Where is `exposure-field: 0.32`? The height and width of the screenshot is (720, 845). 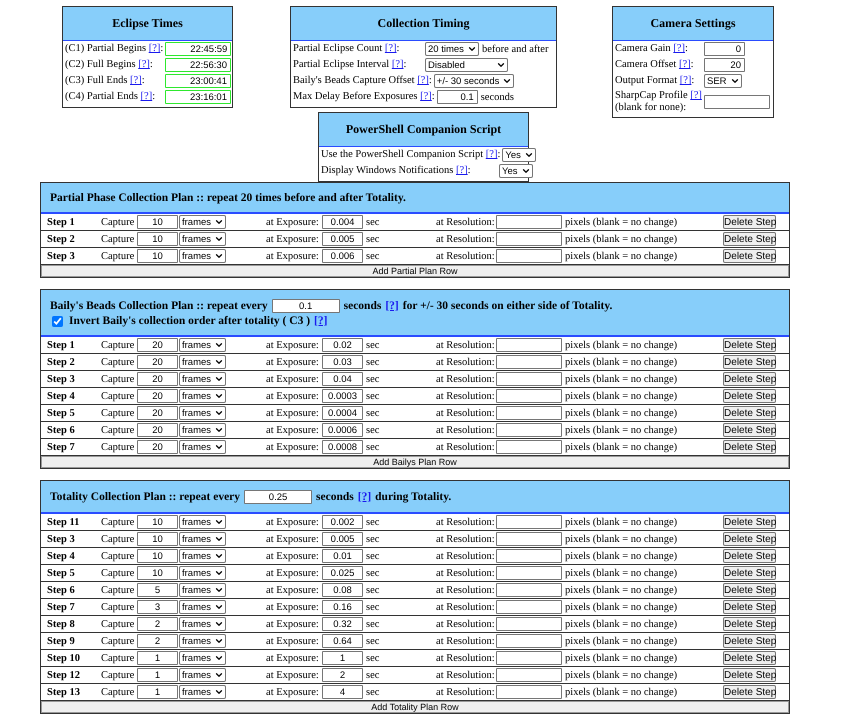 exposure-field: 0.32 is located at coordinates (343, 624).